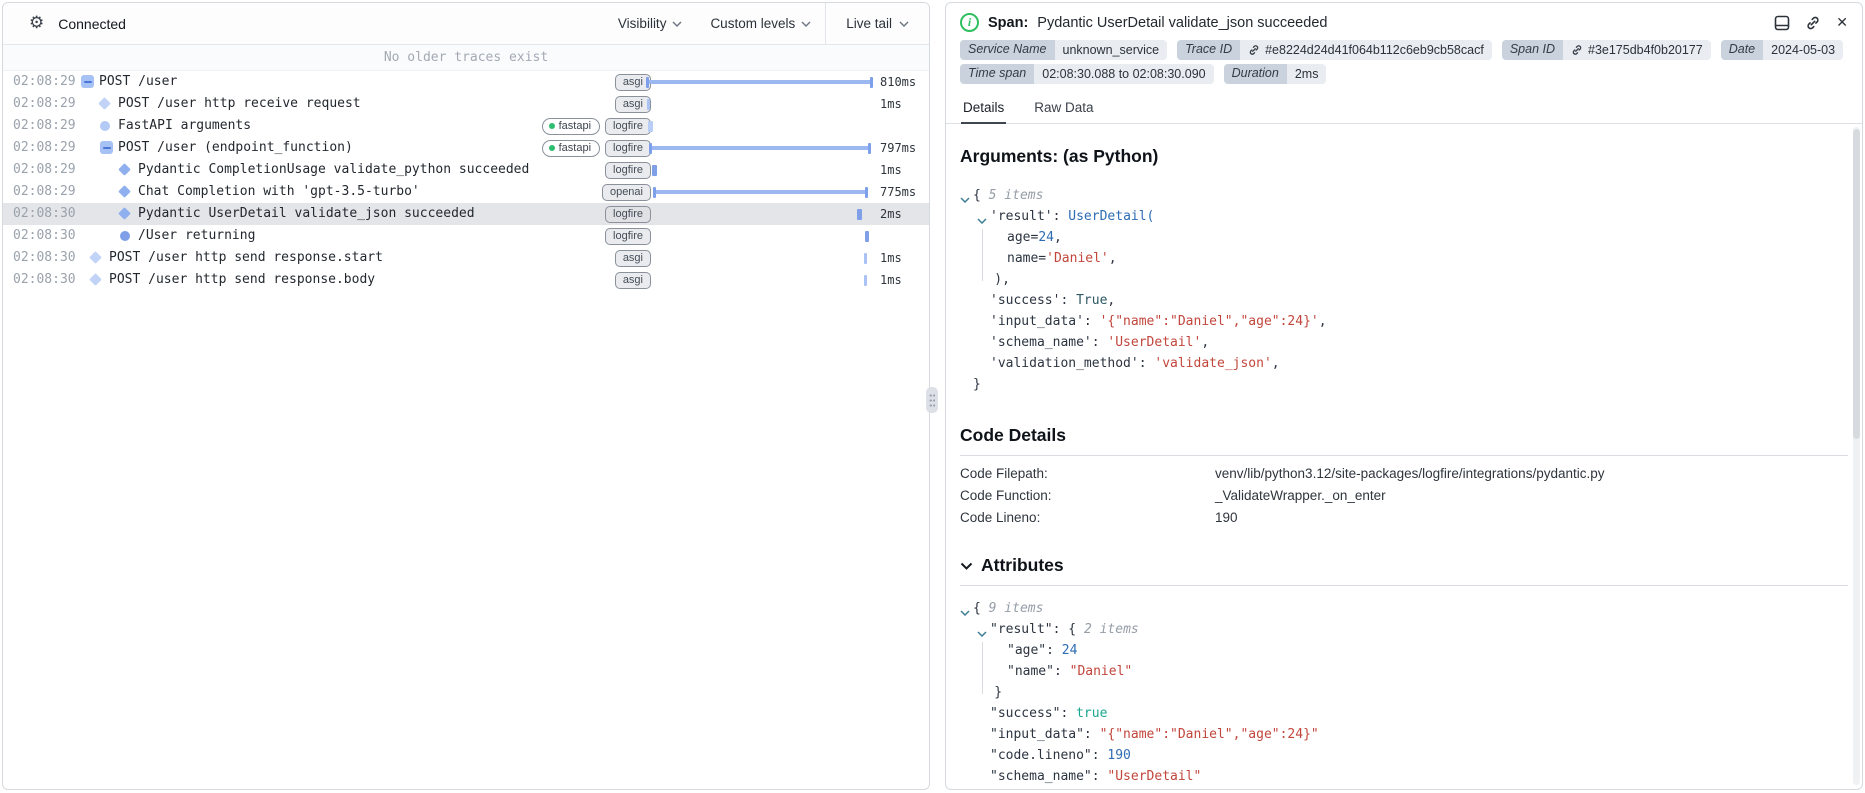  What do you see at coordinates (898, 192) in the screenshot?
I see `duration-label: 775ms` at bounding box center [898, 192].